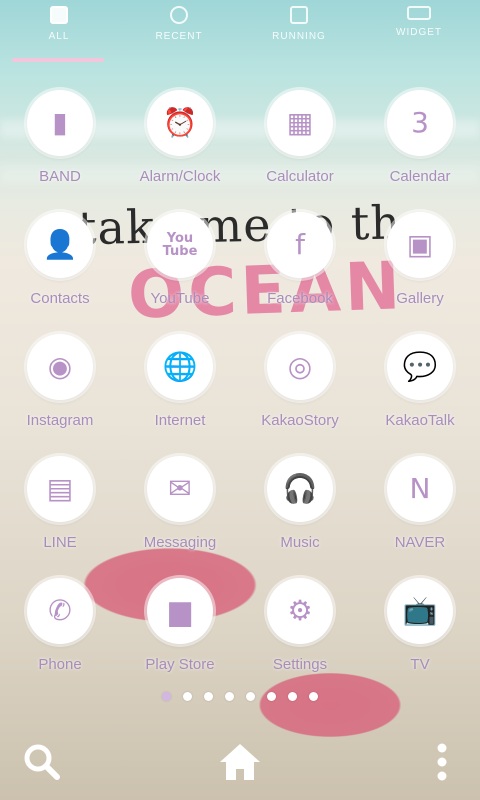  Describe the element at coordinates (300, 298) in the screenshot. I see `app-label: Facebook` at that location.